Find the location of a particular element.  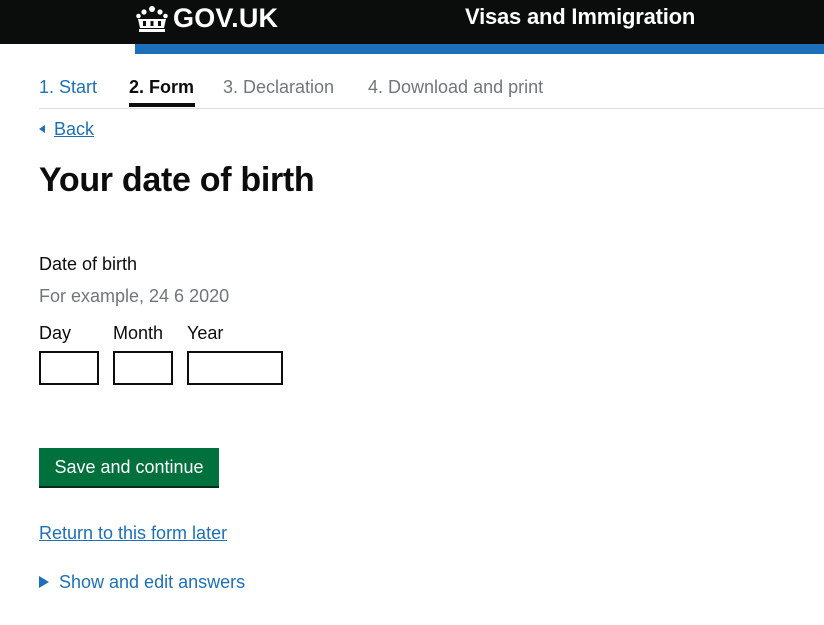

header-accent-bar is located at coordinates (479, 49).